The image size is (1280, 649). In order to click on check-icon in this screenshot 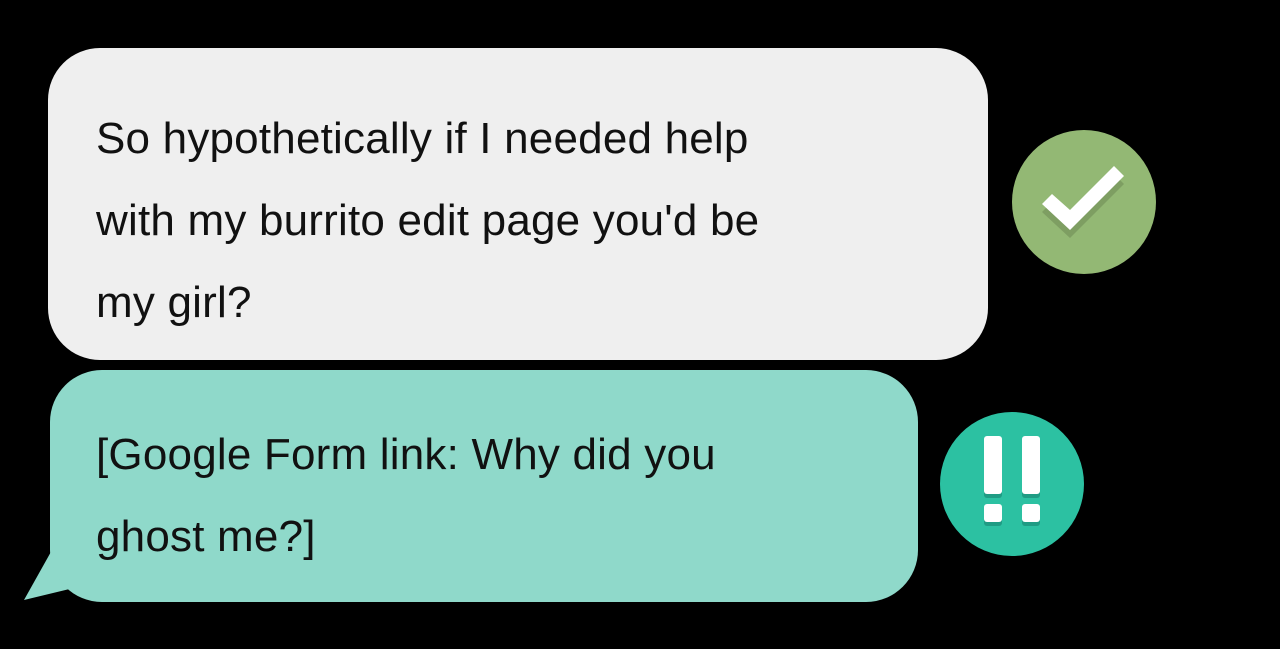, I will do `click(1084, 202)`.